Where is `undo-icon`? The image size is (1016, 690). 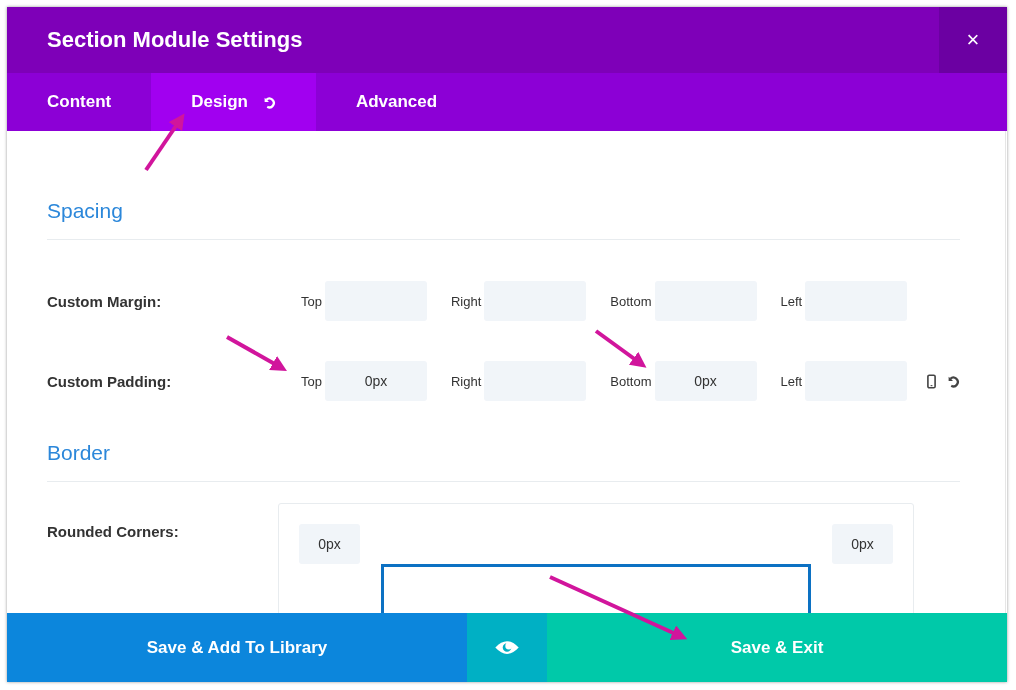
undo-icon is located at coordinates (953, 381).